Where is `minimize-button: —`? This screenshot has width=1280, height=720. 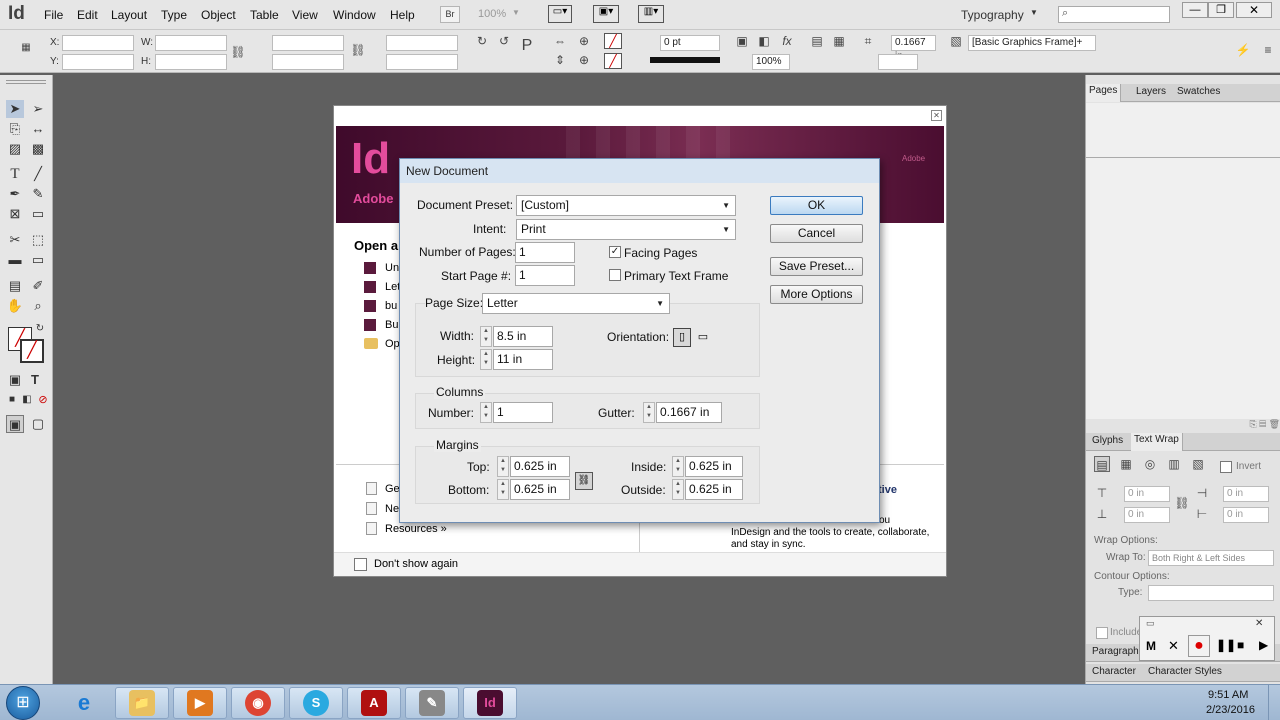 minimize-button: — is located at coordinates (1195, 10).